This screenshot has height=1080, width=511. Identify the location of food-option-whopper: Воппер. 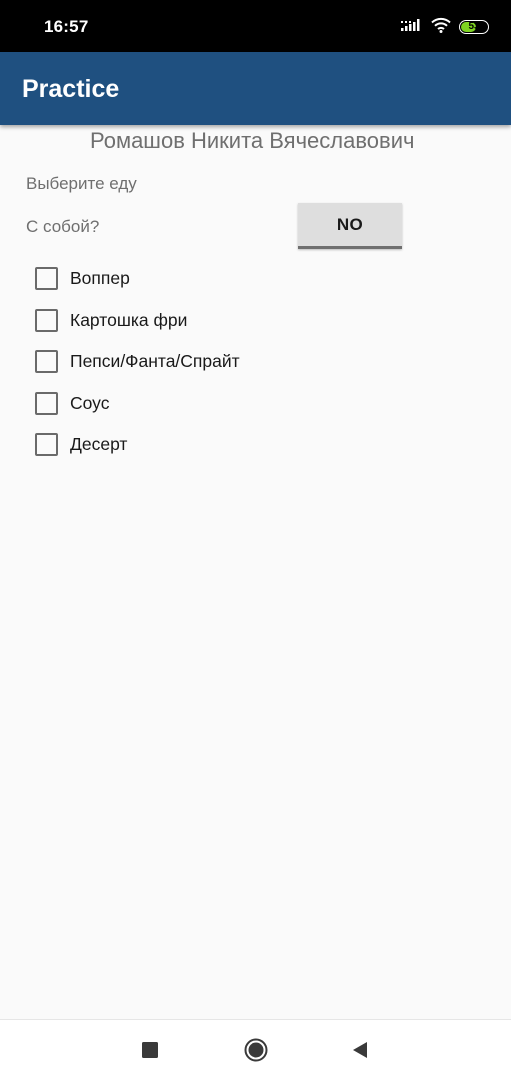
(137, 279).